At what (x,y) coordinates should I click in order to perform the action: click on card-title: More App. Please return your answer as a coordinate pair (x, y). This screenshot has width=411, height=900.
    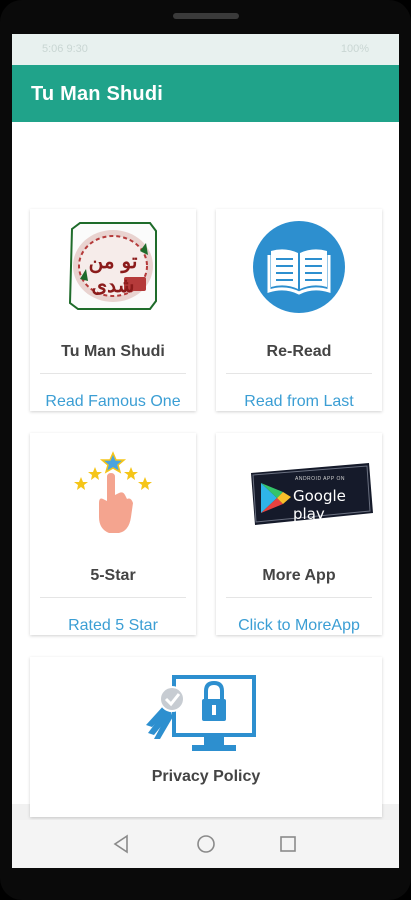
    Looking at the image, I should click on (299, 575).